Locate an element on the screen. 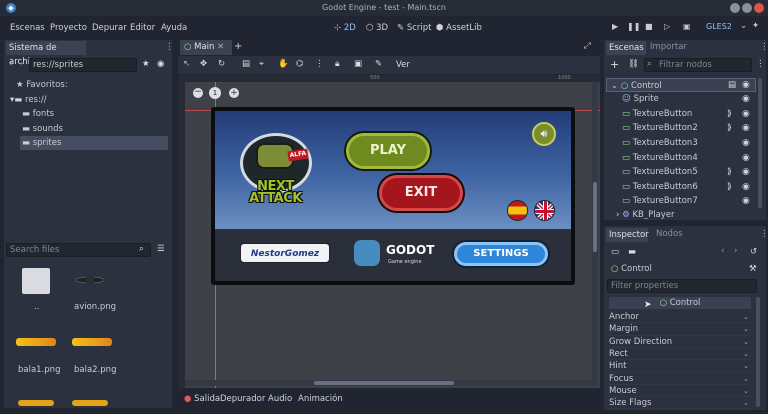 The height and width of the screenshot is (414, 768). filesystem-tab: Sistema de archivos is located at coordinates (46, 54).